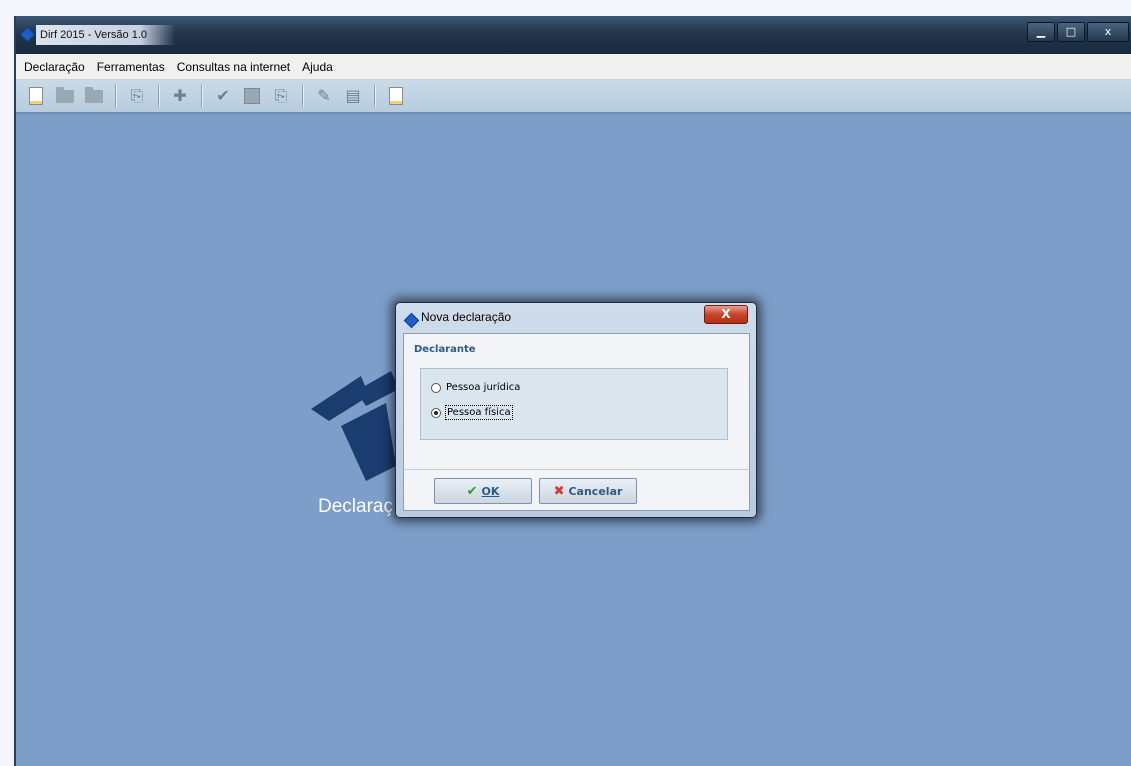  I want to click on cancel-button: ✖ Cancelar, so click(588, 491).